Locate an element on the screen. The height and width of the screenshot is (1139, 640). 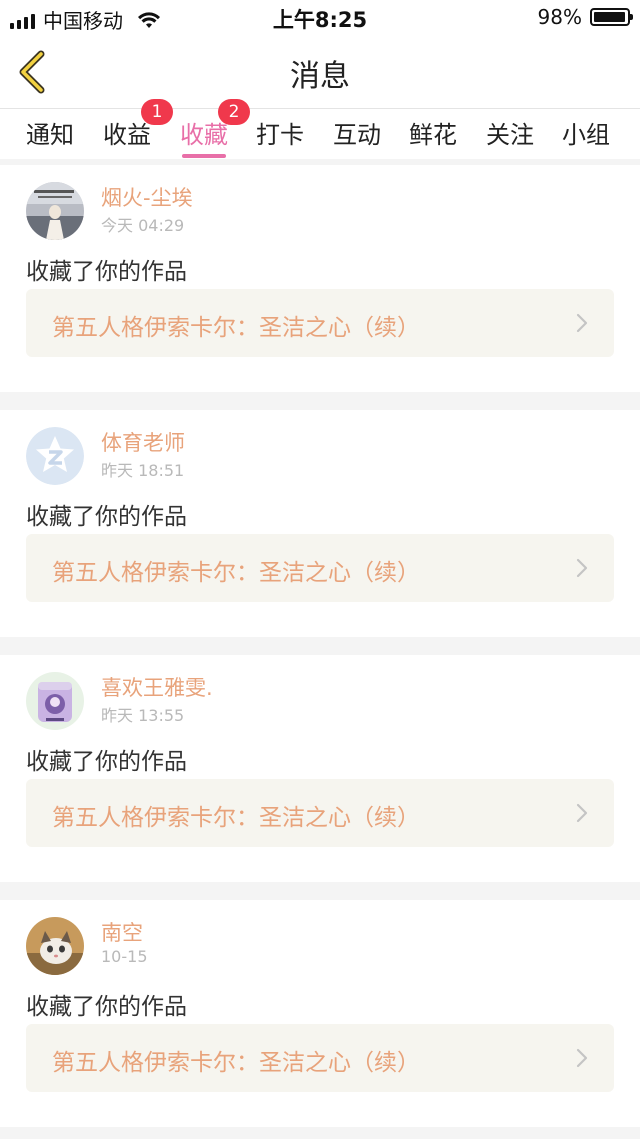
page-title: 消息 is located at coordinates (320, 76).